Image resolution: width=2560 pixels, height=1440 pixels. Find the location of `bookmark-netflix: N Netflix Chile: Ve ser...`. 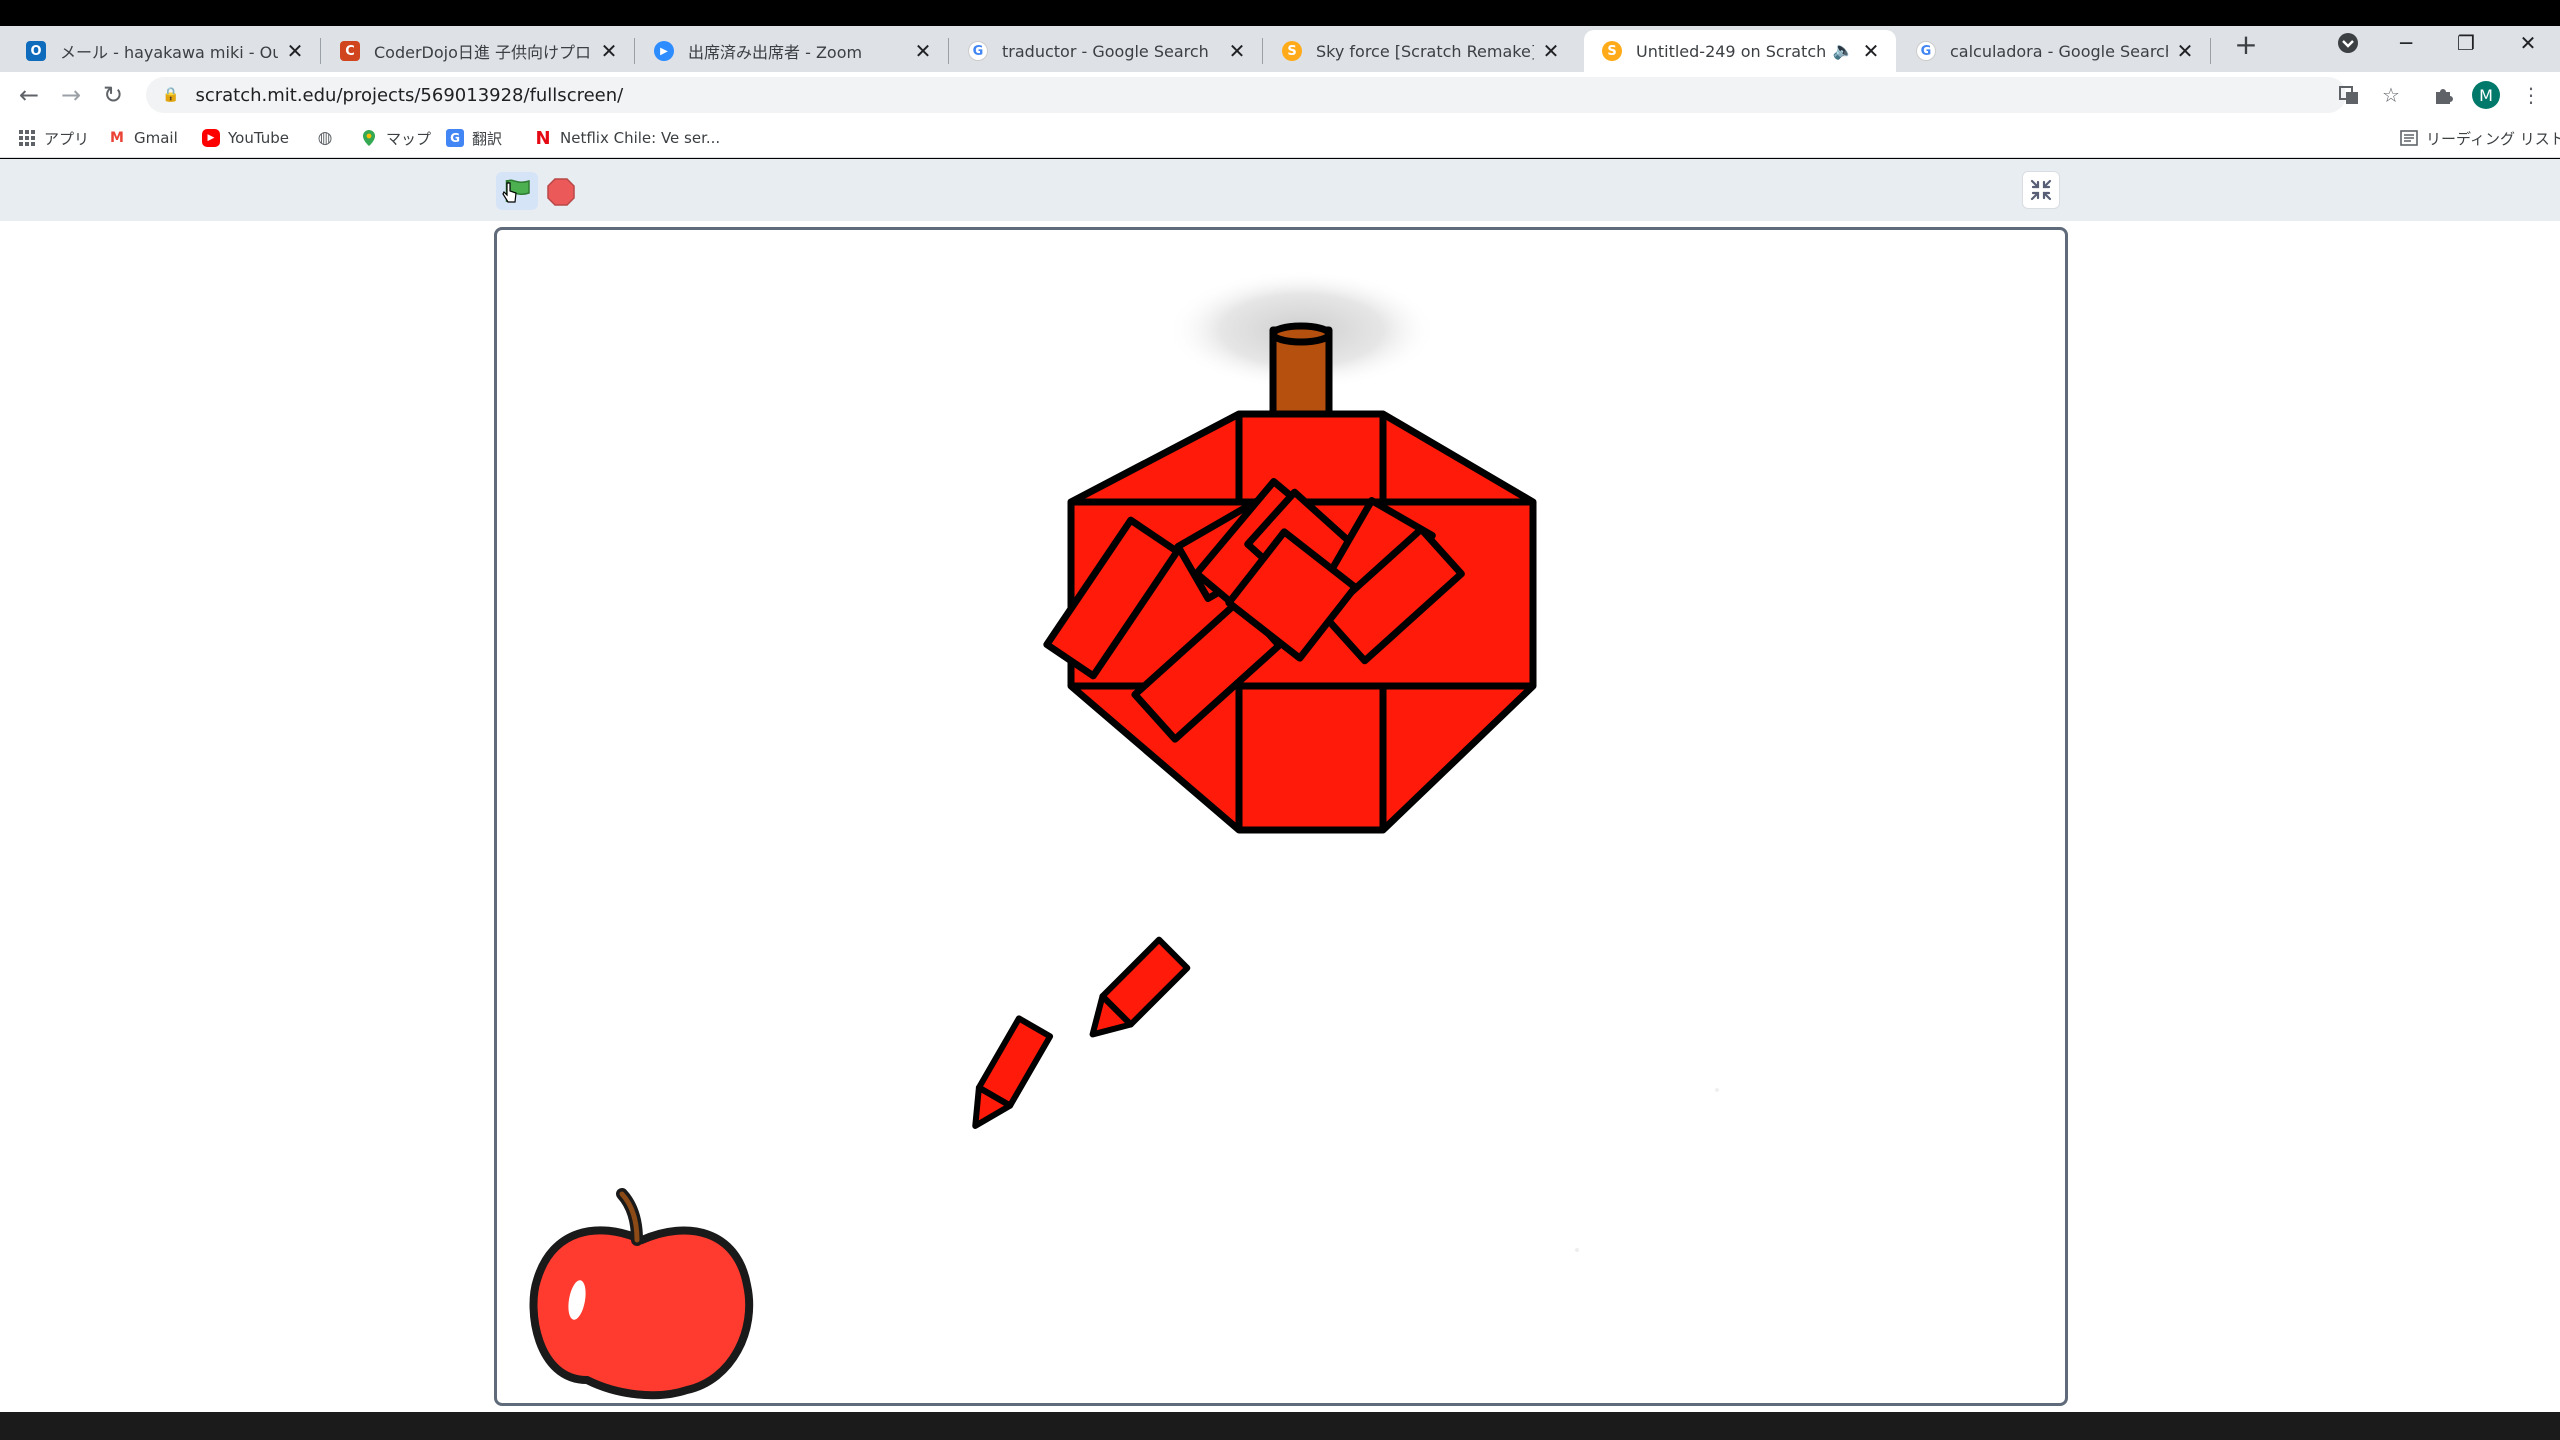

bookmark-netflix: N Netflix Chile: Ve ser... is located at coordinates (627, 138).